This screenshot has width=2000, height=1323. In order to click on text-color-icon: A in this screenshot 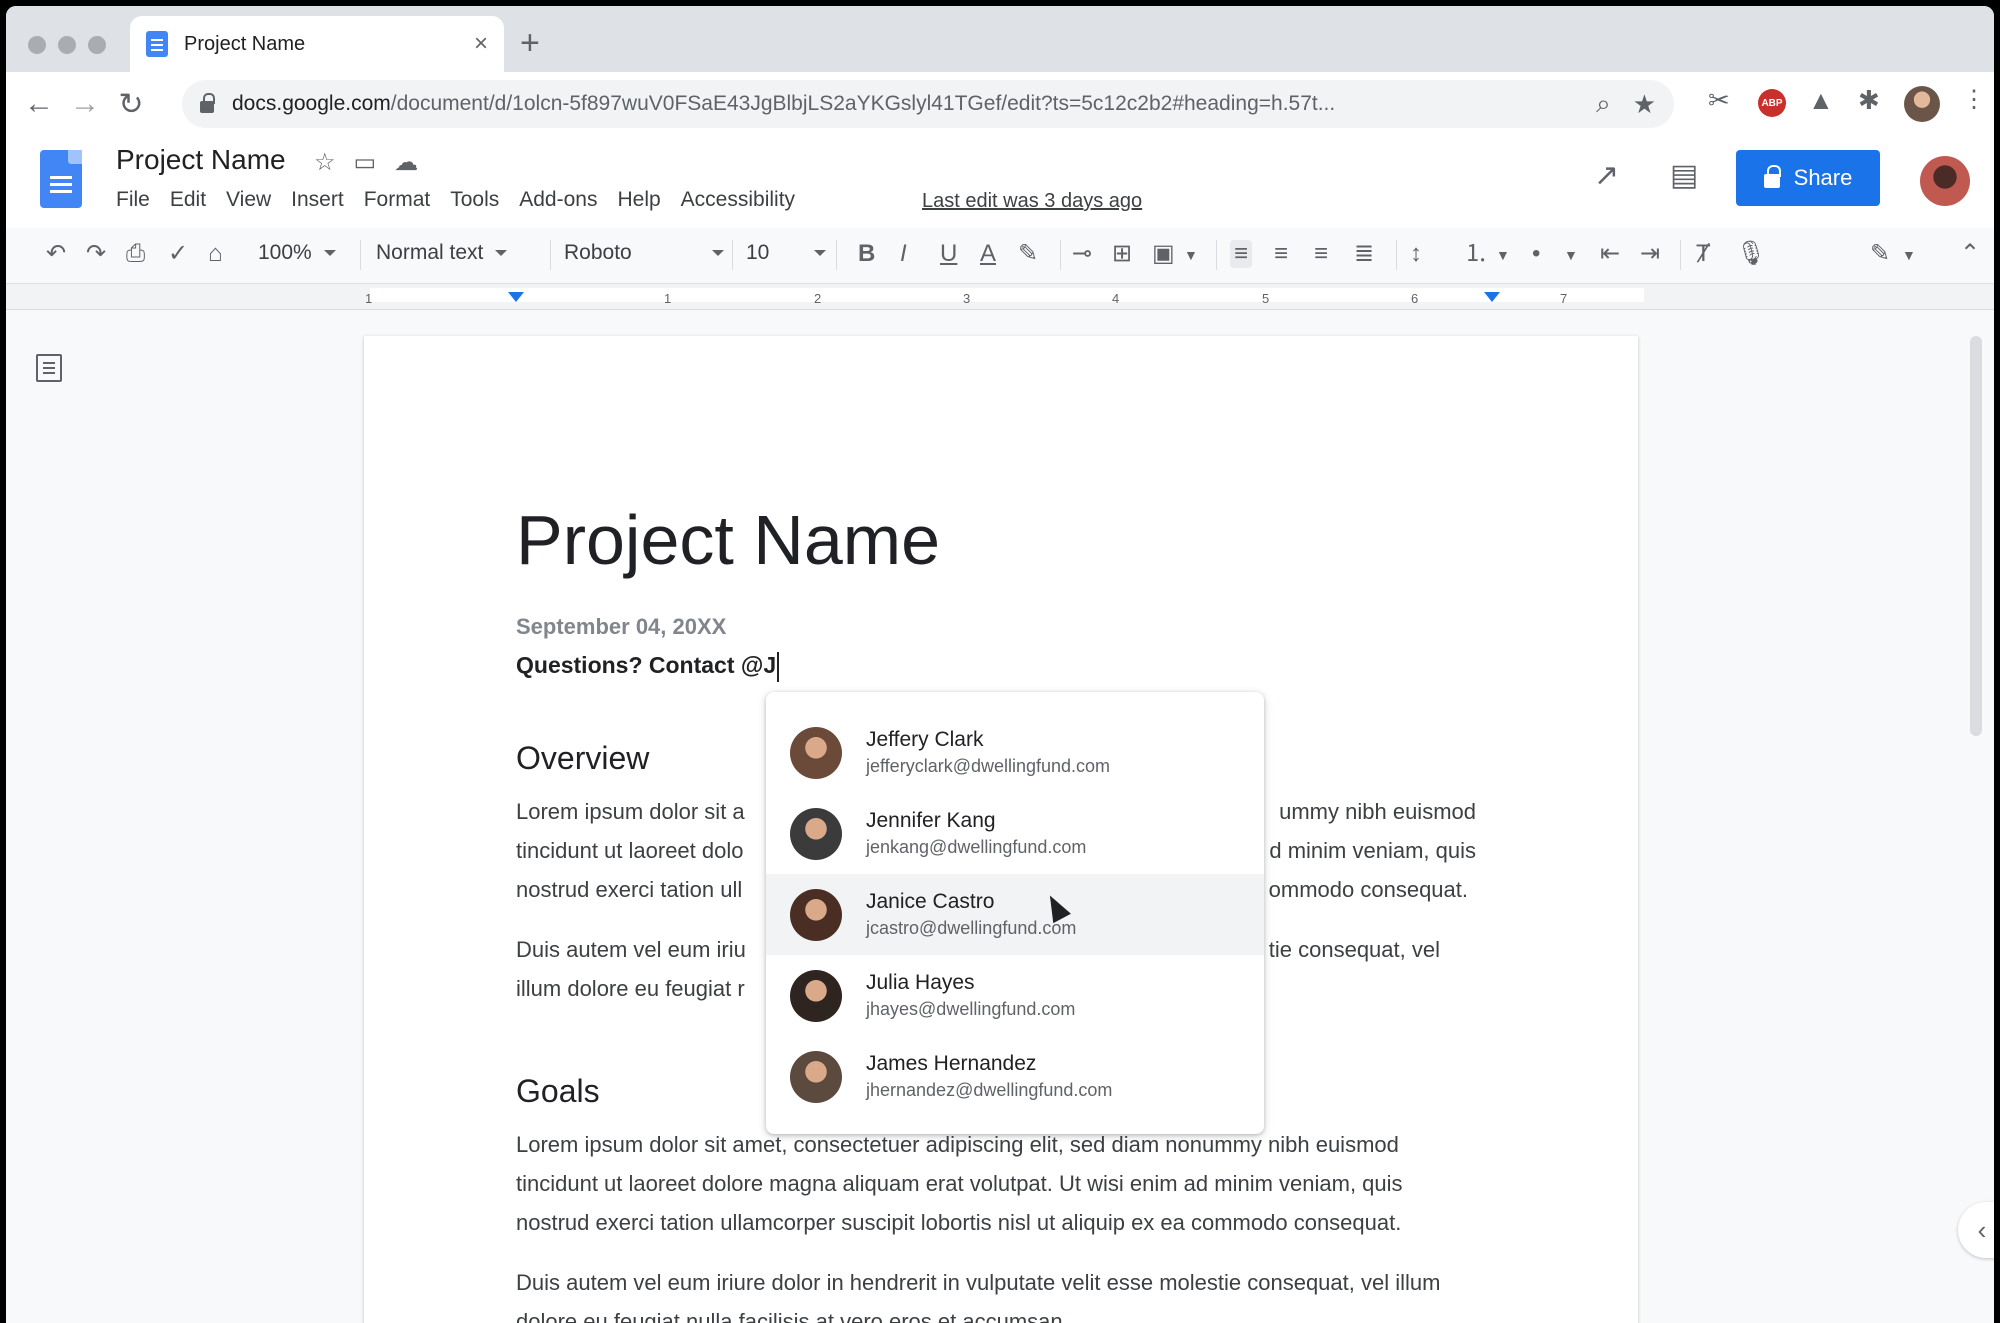, I will do `click(988, 254)`.